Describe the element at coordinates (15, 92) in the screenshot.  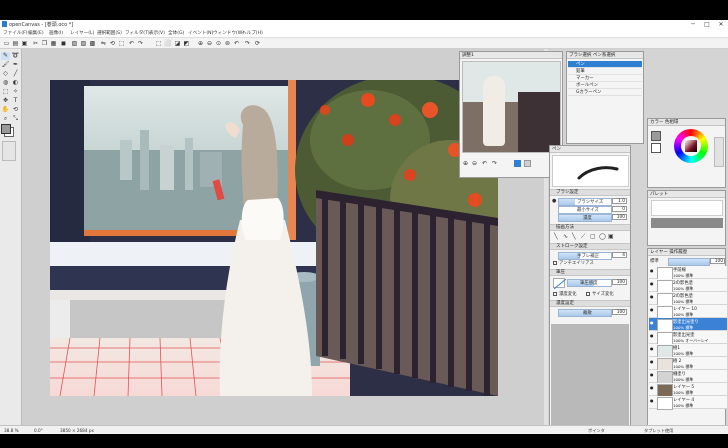
I see `magic-wand-tool-icon: ✧` at that location.